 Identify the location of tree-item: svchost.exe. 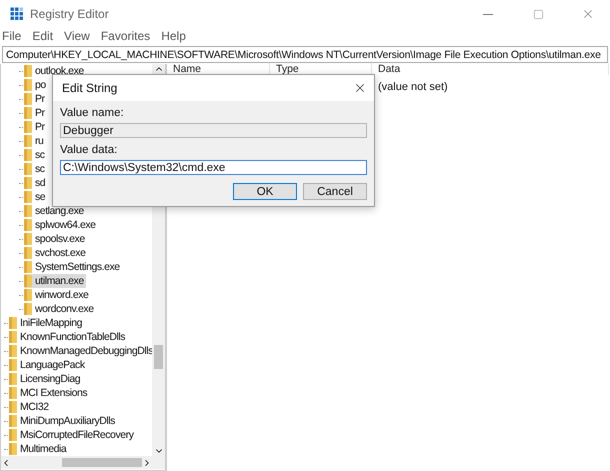
(56, 253).